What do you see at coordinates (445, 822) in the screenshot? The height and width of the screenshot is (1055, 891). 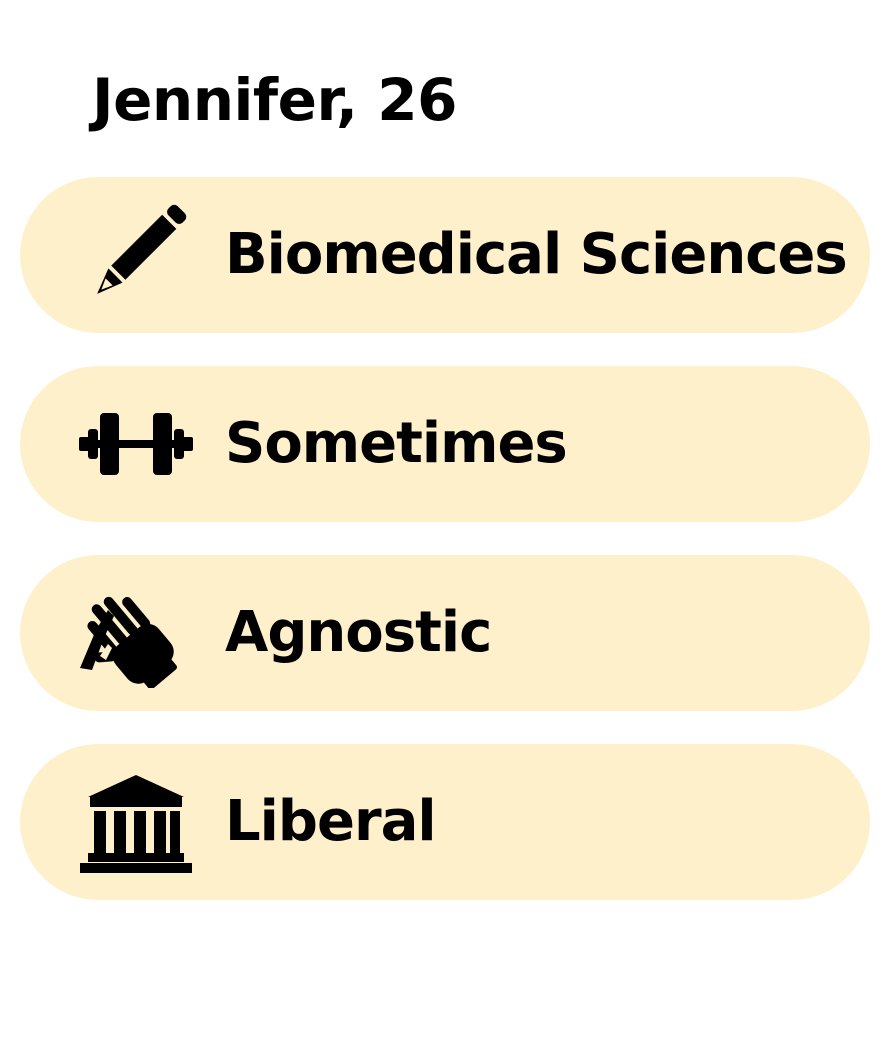 I see `attribute-politics: Liberal` at bounding box center [445, 822].